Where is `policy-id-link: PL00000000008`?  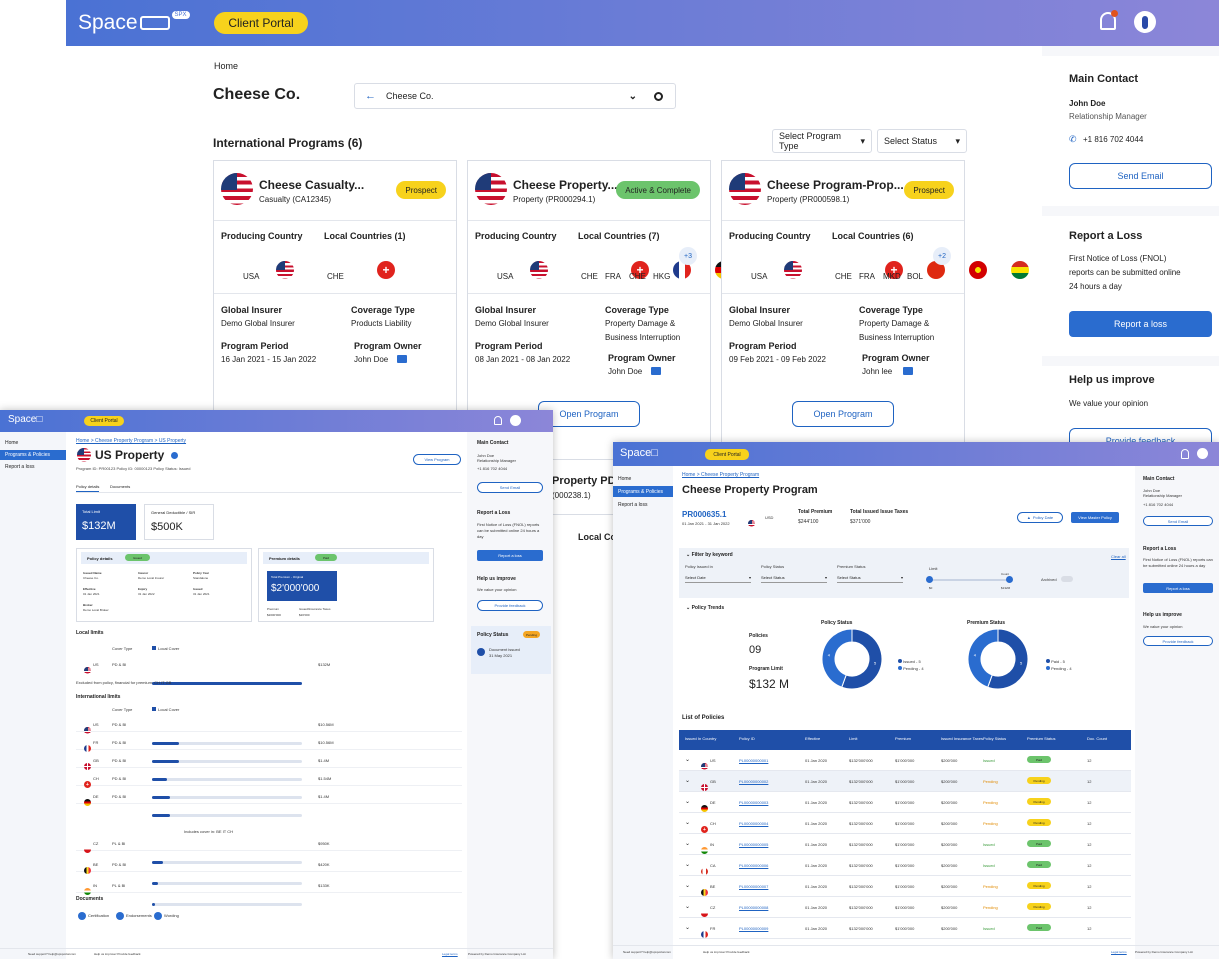
policy-id-link: PL00000000008 is located at coordinates (753, 907).